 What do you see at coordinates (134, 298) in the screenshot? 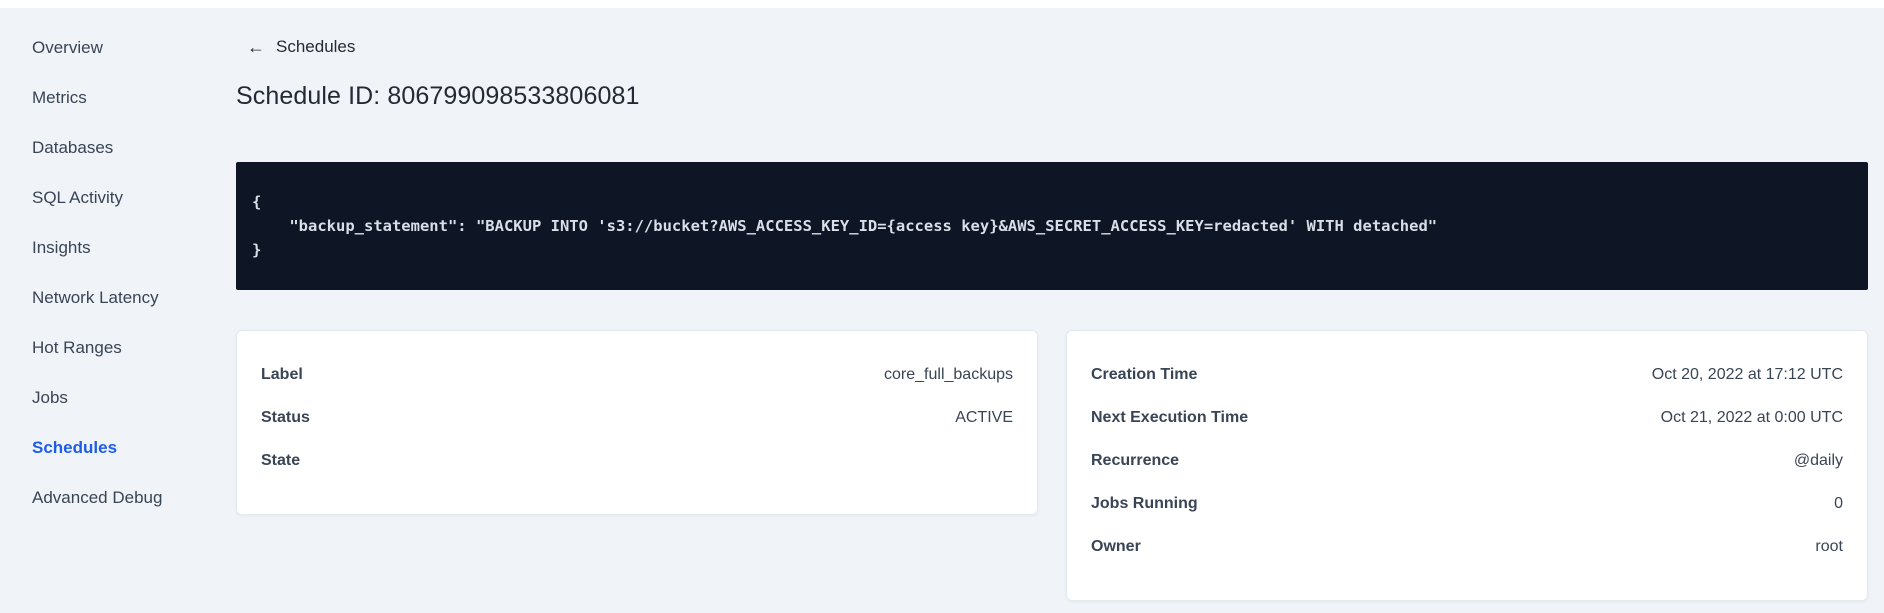
I see `sidebar-item-network-latency: Network Latency` at bounding box center [134, 298].